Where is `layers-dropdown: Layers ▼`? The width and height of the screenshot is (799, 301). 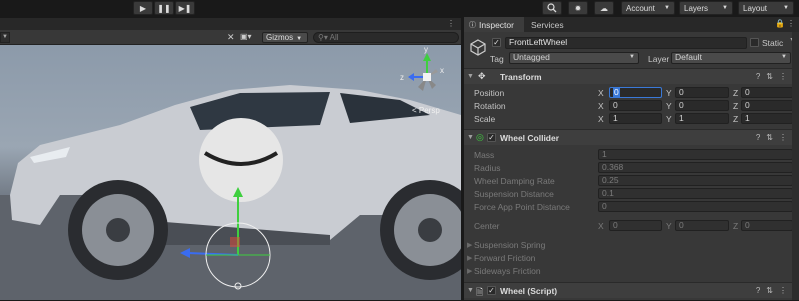
layers-dropdown: Layers ▼ is located at coordinates (706, 8).